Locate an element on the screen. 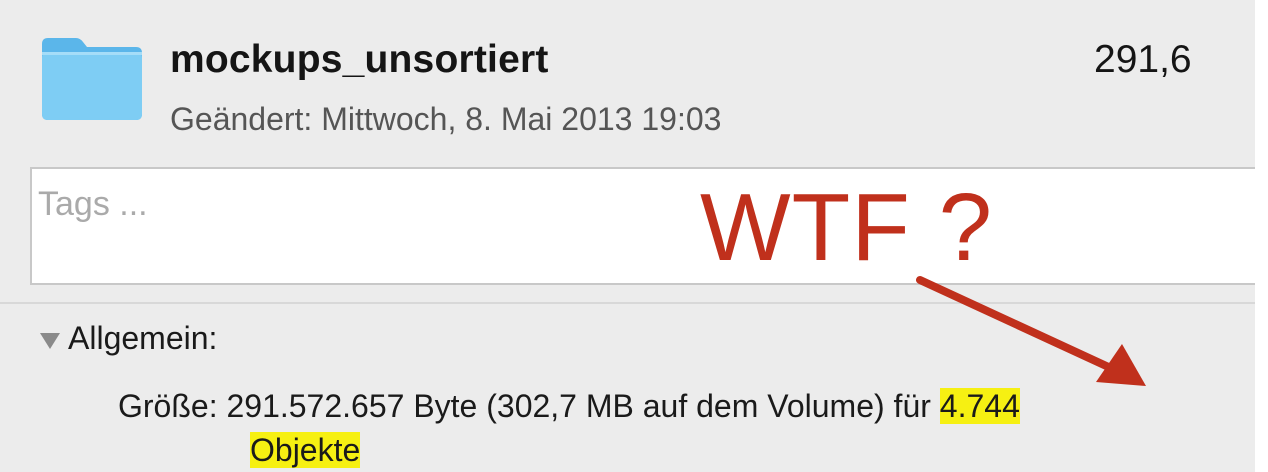  section-general-label: Allgemein: is located at coordinates (142, 338).